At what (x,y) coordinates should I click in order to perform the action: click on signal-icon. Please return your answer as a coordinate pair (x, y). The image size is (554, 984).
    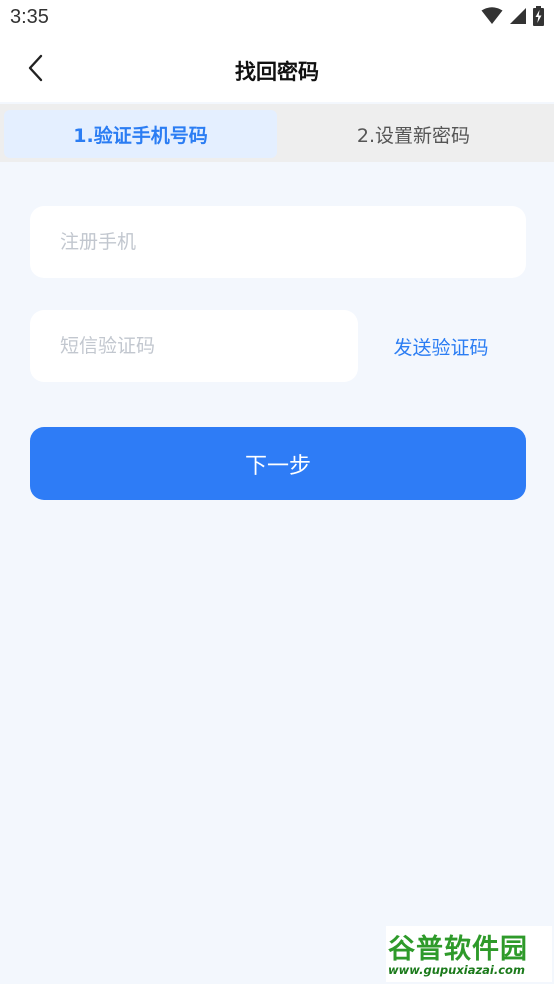
    Looking at the image, I should click on (518, 18).